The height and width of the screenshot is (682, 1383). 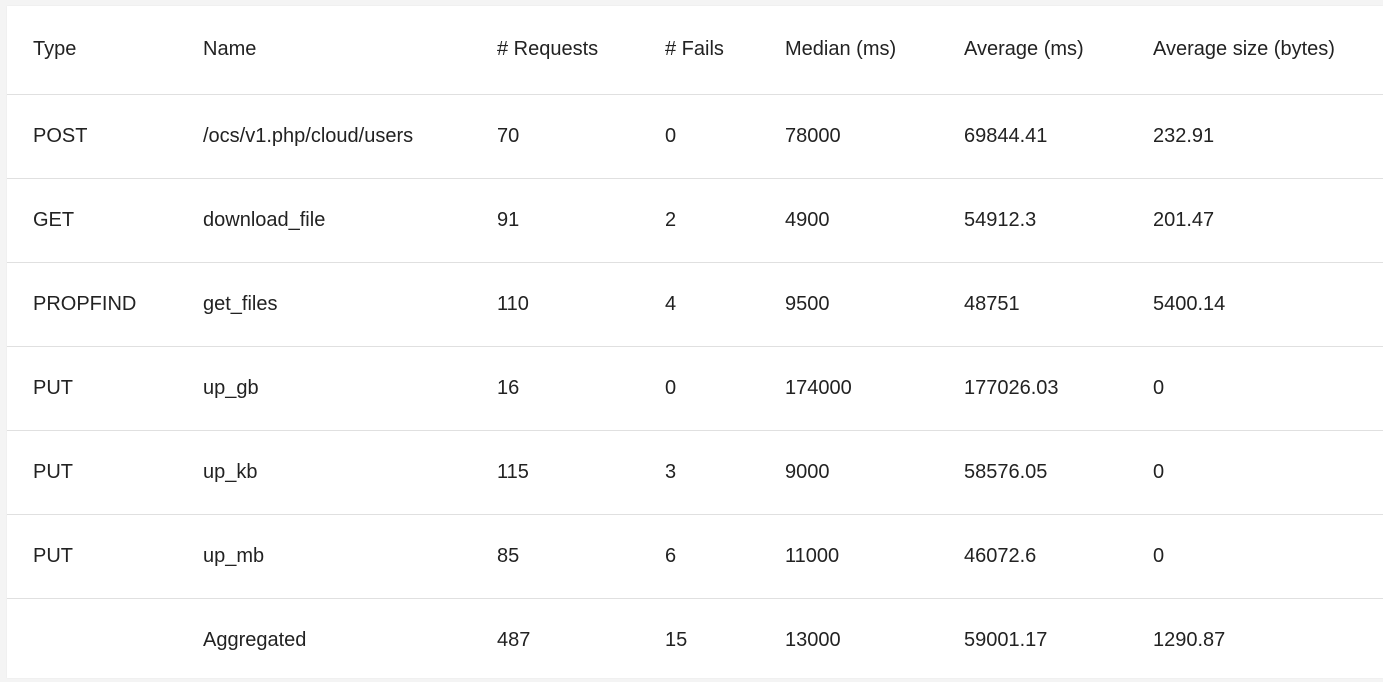 What do you see at coordinates (1032, 50) in the screenshot?
I see `column-header-average: Average (ms)` at bounding box center [1032, 50].